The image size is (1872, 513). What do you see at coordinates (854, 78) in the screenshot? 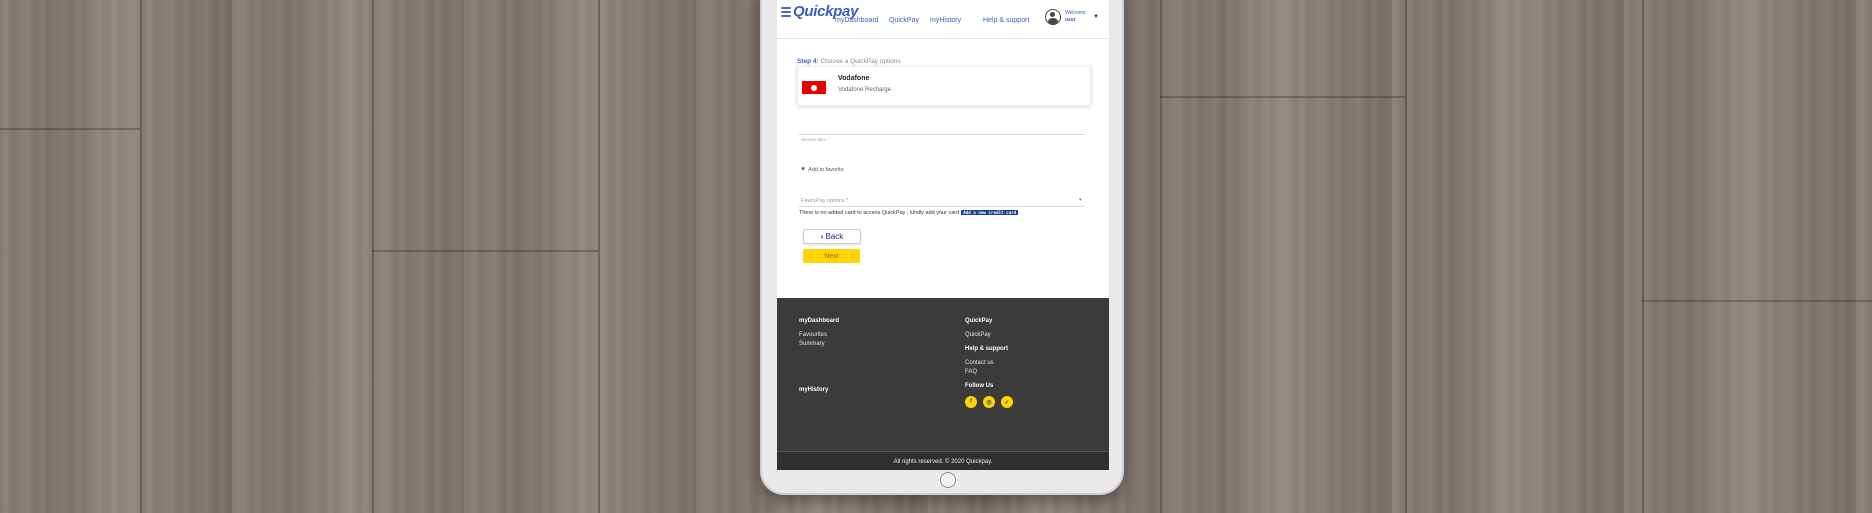
I see `provider-name: Vodafone` at bounding box center [854, 78].